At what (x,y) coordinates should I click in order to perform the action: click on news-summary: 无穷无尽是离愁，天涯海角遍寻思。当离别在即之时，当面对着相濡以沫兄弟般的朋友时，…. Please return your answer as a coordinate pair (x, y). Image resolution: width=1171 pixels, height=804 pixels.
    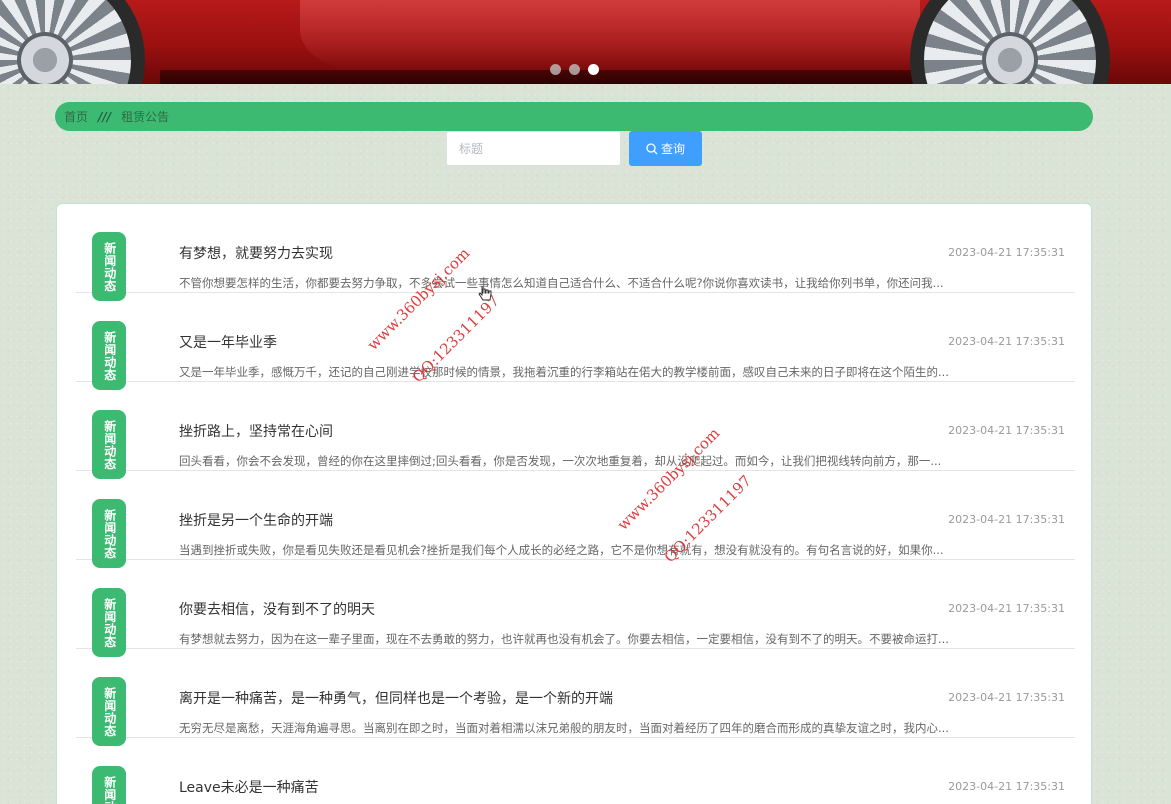
    Looking at the image, I should click on (564, 728).